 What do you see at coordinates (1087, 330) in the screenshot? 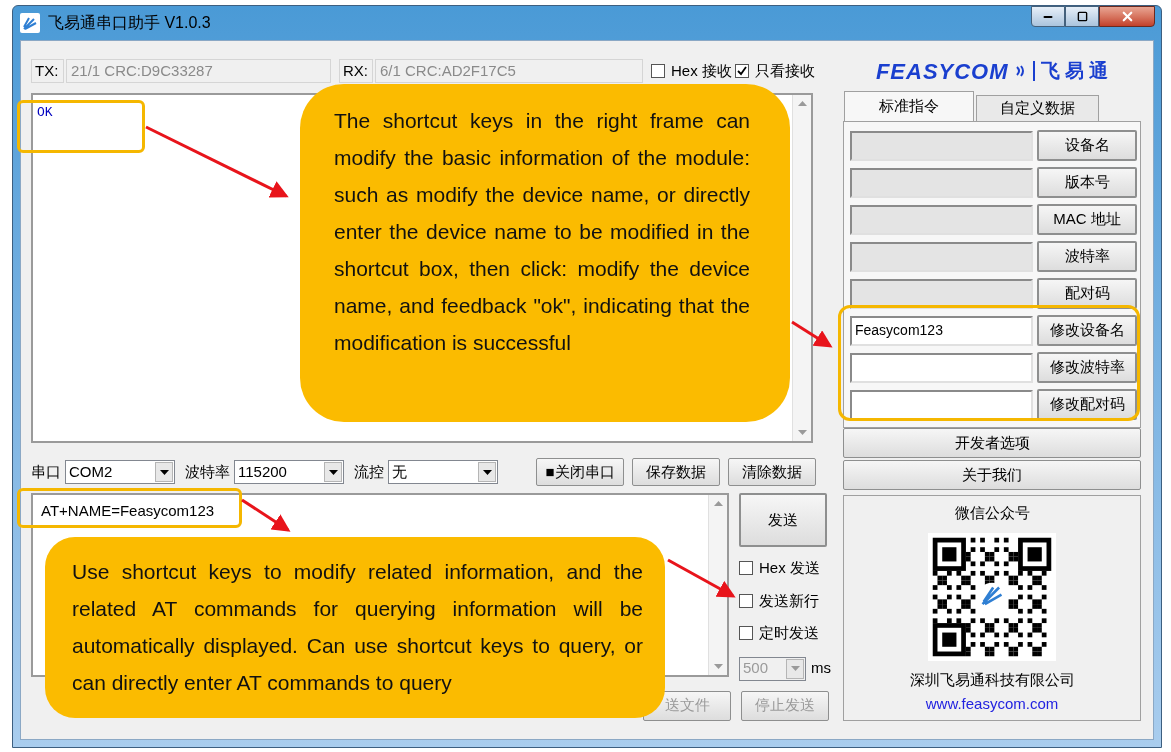
I see `command-button: 修改设备名` at bounding box center [1087, 330].